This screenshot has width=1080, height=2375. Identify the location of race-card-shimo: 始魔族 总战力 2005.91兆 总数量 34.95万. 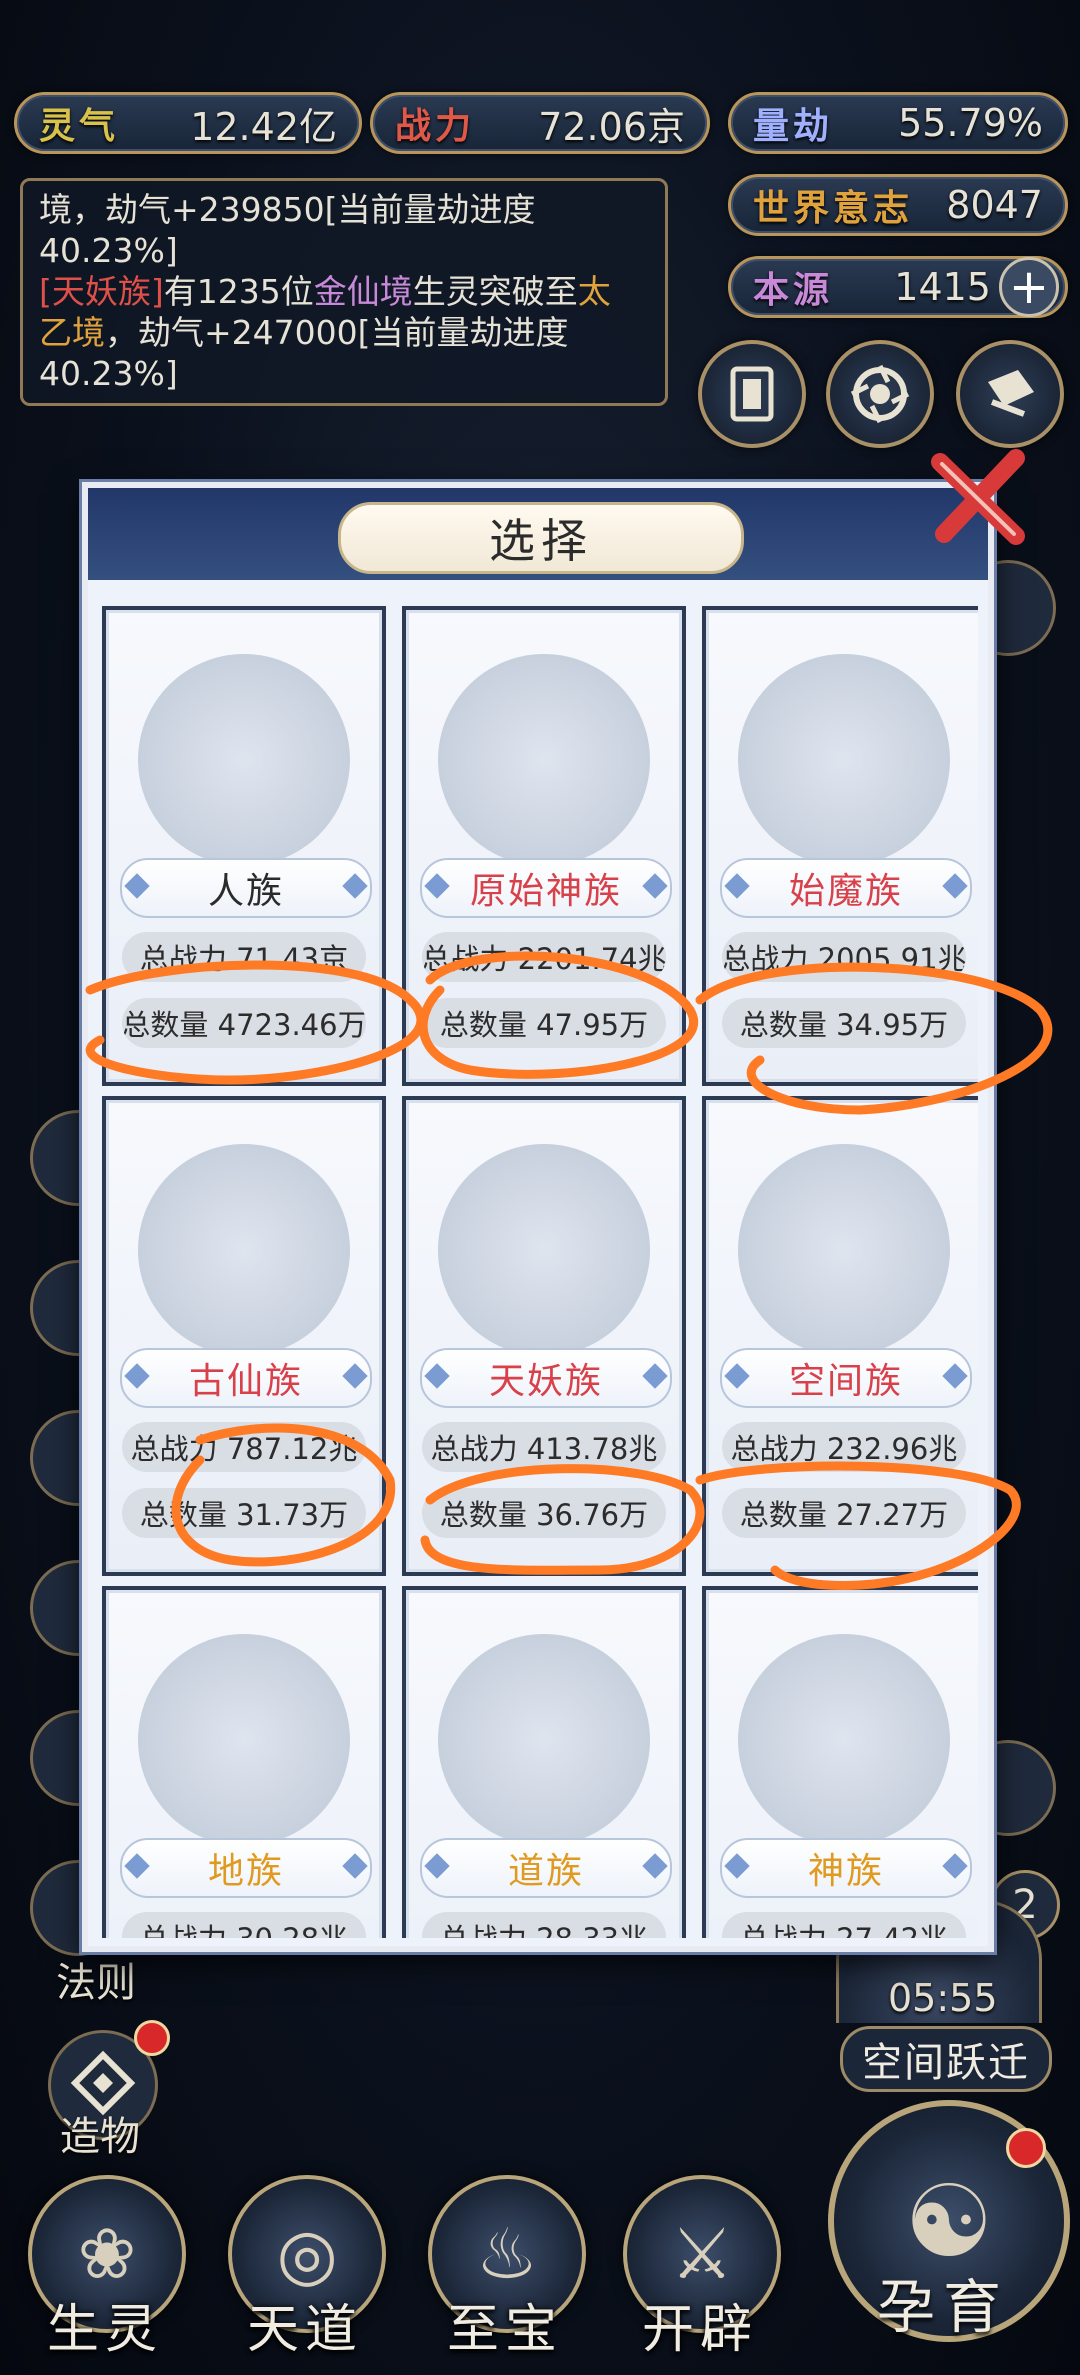
(840, 846).